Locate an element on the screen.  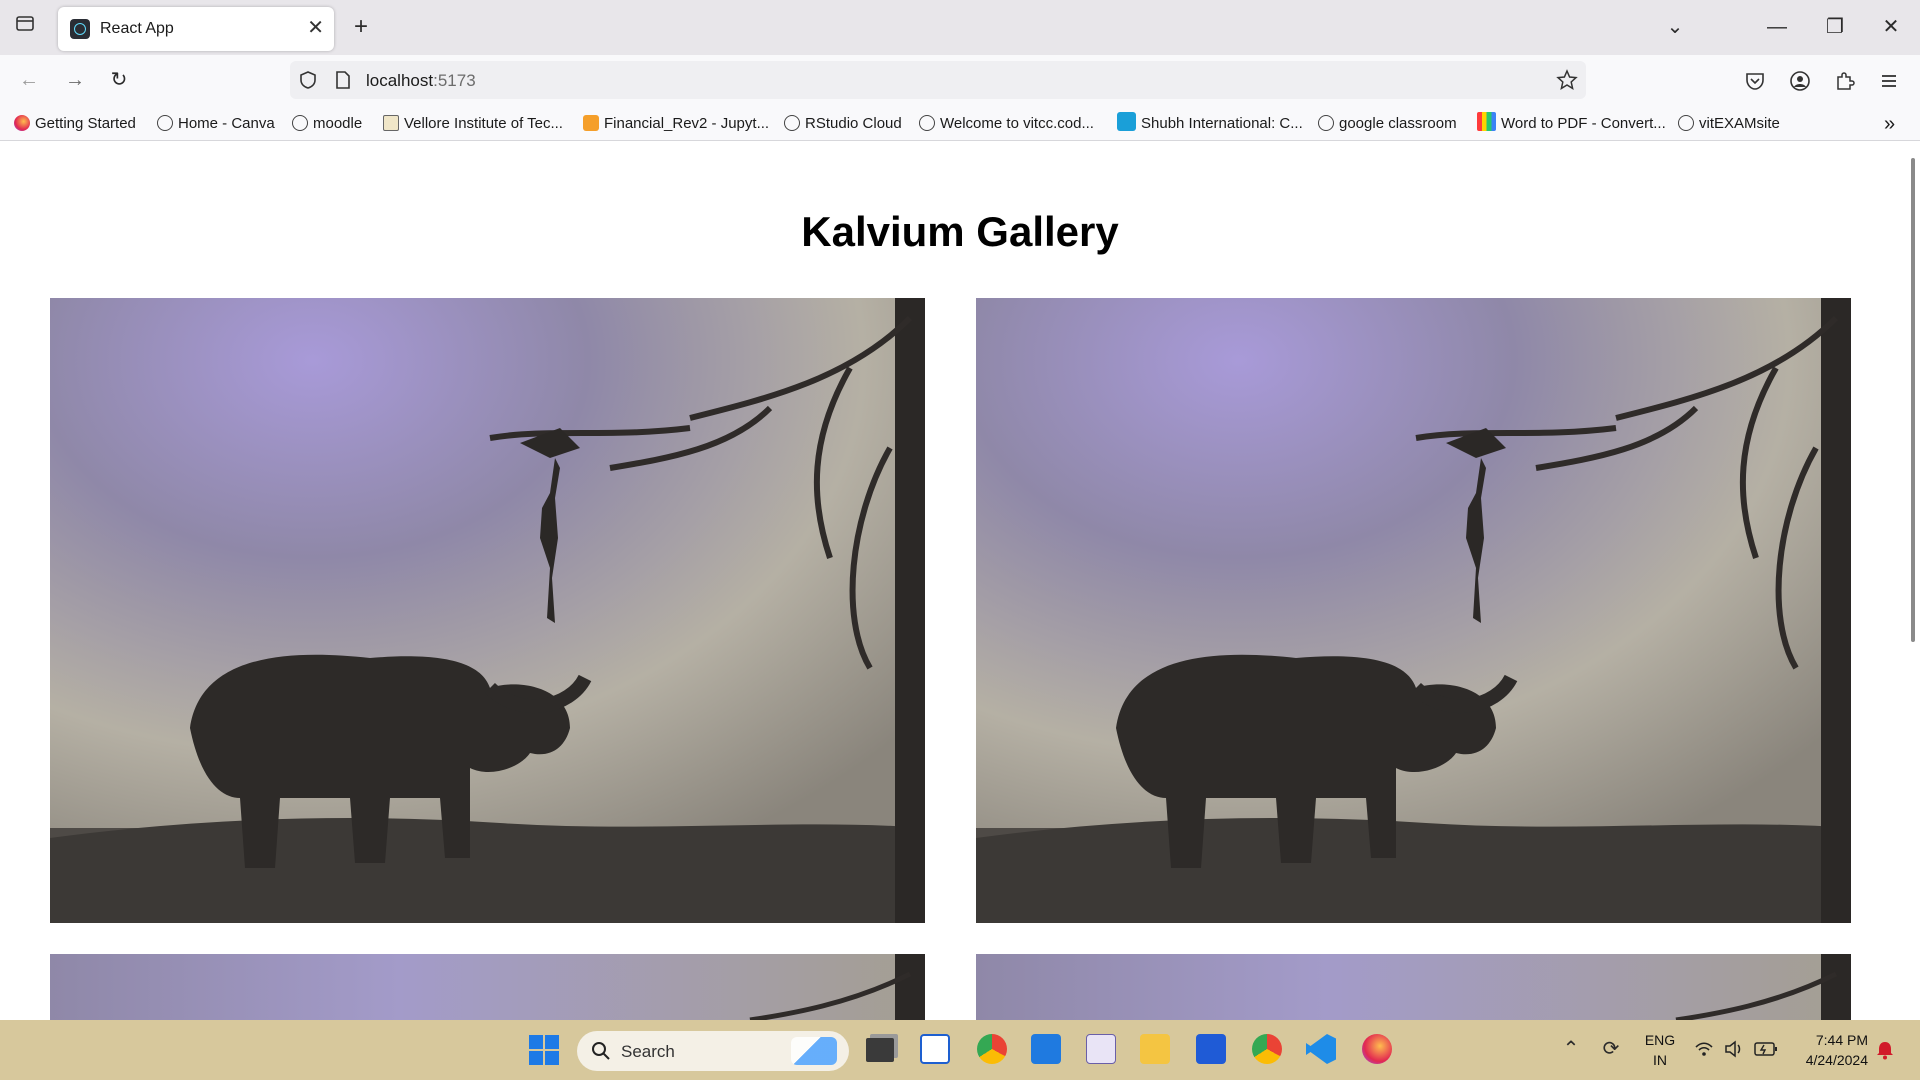
tab-react-app: React App ✕ is located at coordinates (196, 29).